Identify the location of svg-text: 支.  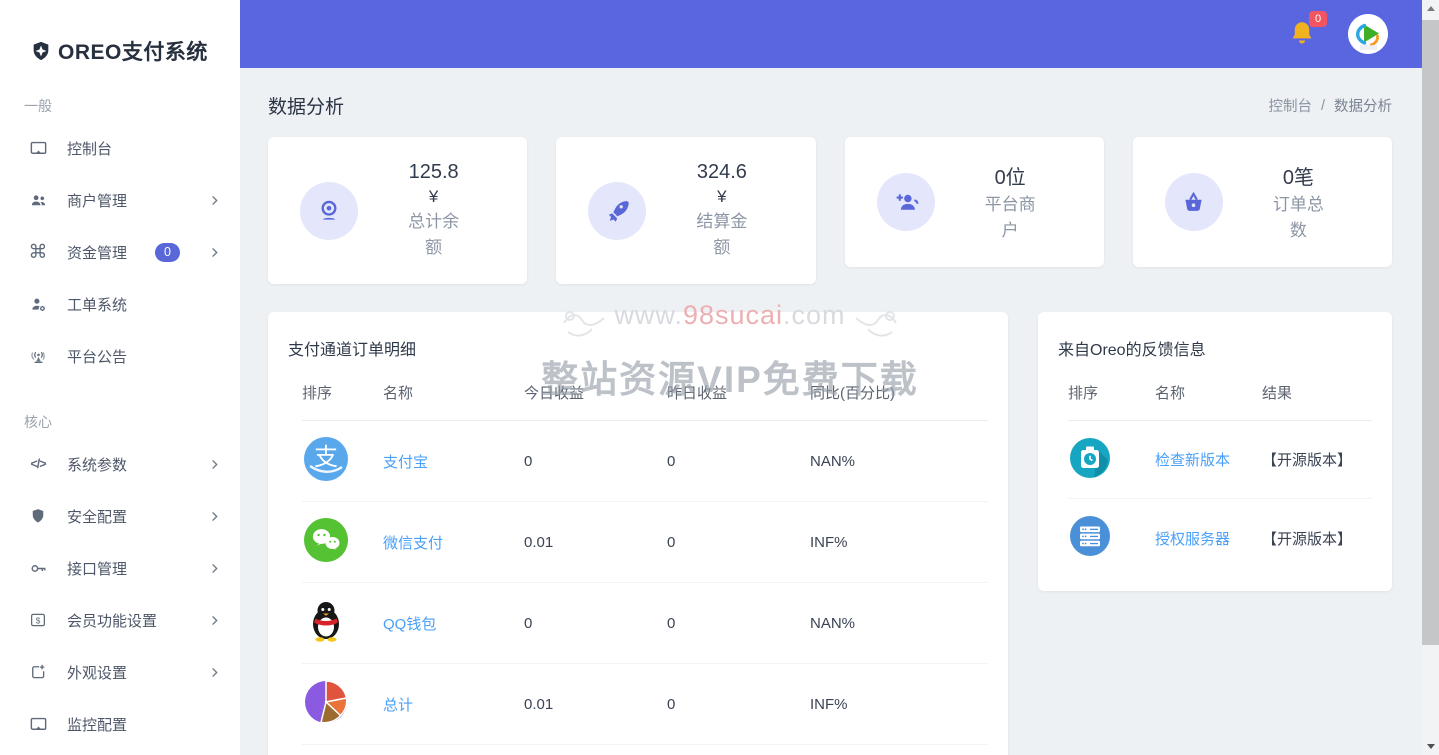
(326, 457).